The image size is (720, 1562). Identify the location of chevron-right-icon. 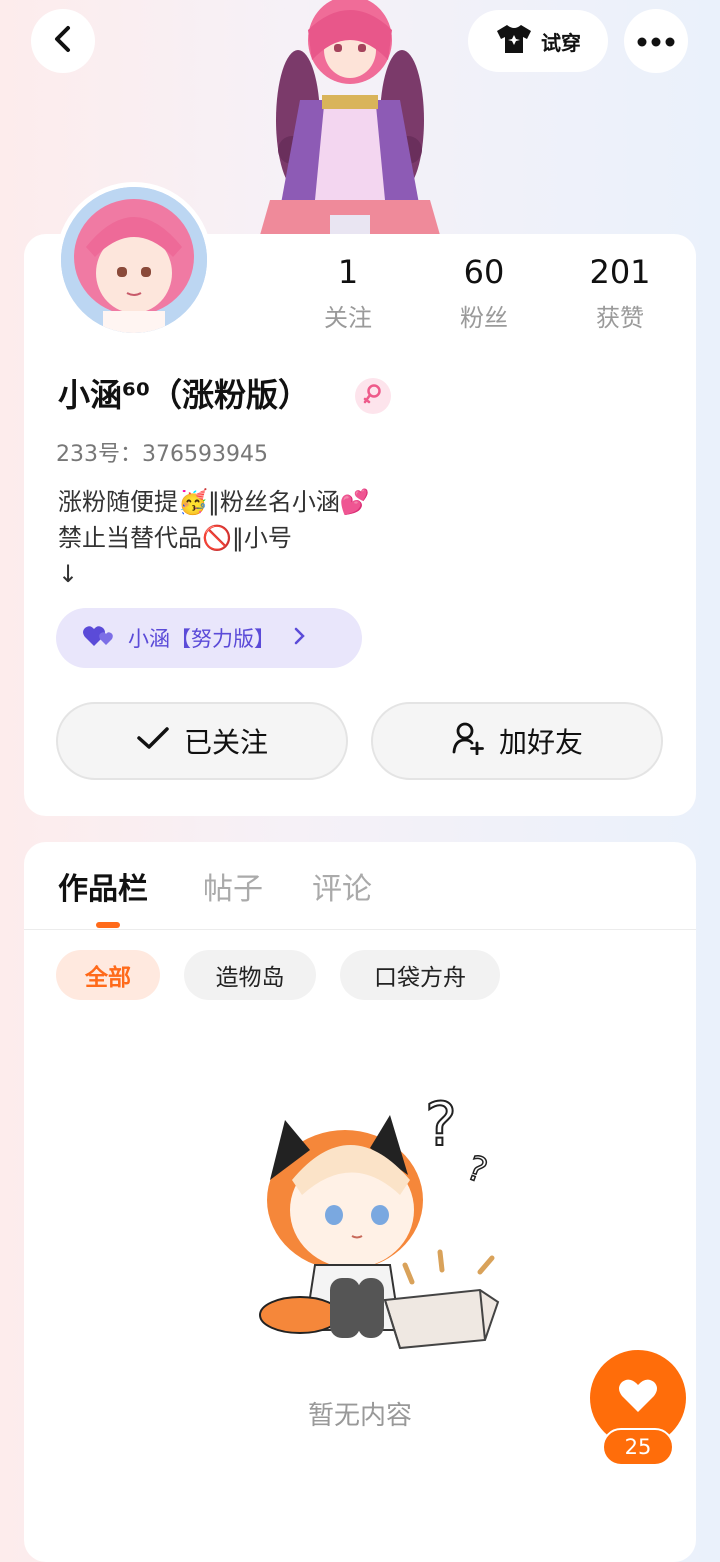
(299, 638).